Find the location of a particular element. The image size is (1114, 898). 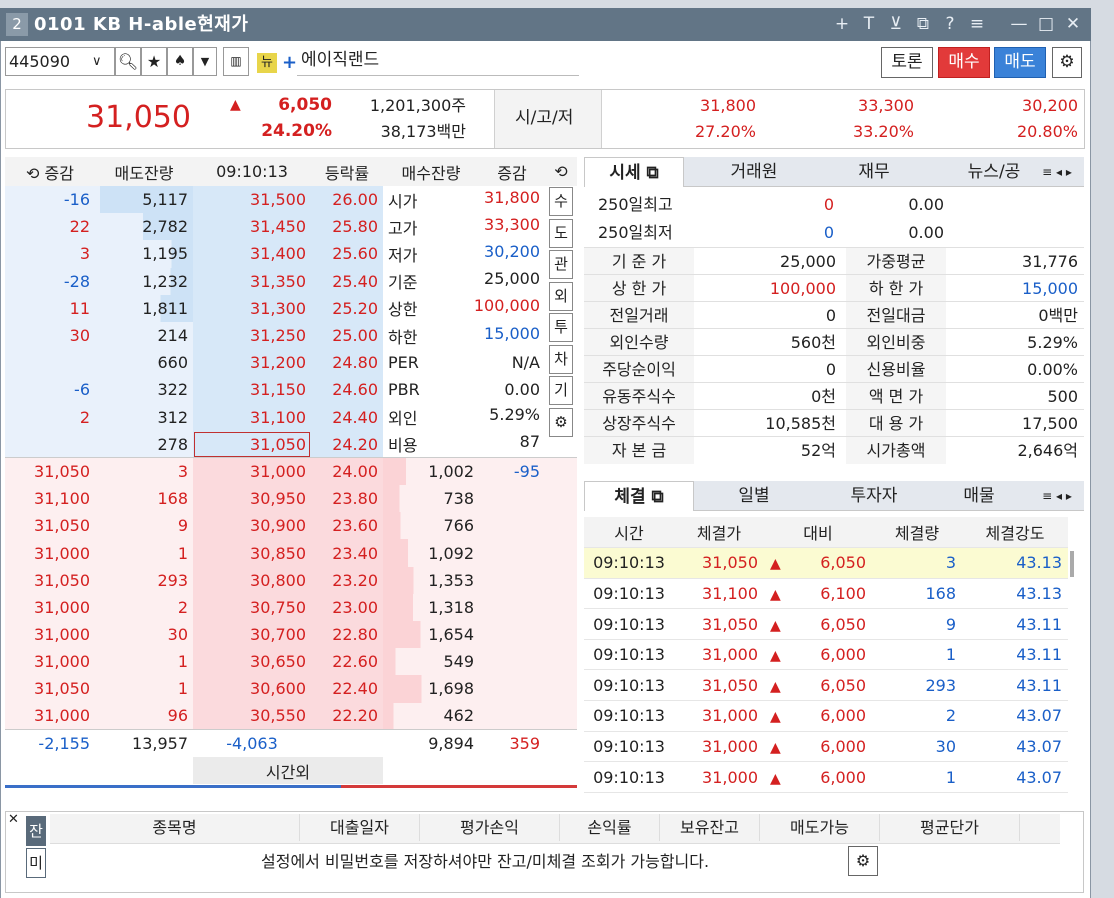

total-bid-qty: 9,894 is located at coordinates (451, 744).